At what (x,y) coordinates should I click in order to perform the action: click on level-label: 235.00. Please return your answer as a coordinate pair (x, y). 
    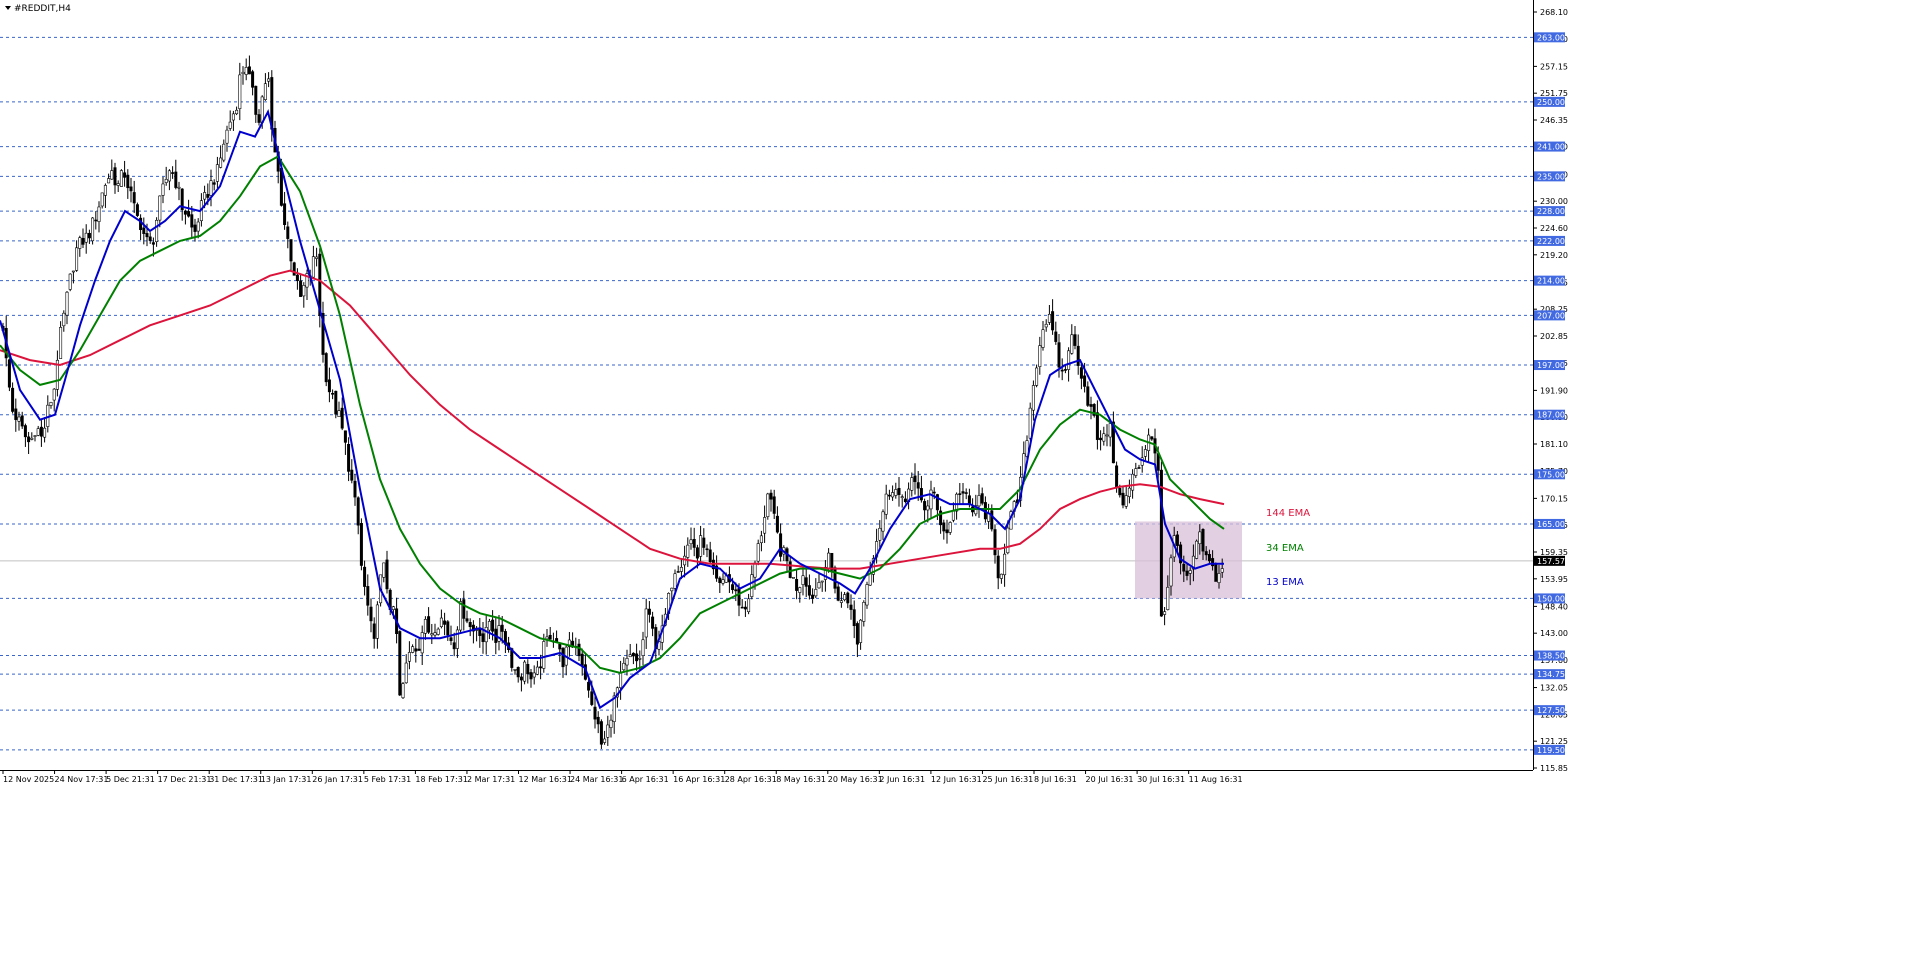
    Looking at the image, I should click on (1551, 176).